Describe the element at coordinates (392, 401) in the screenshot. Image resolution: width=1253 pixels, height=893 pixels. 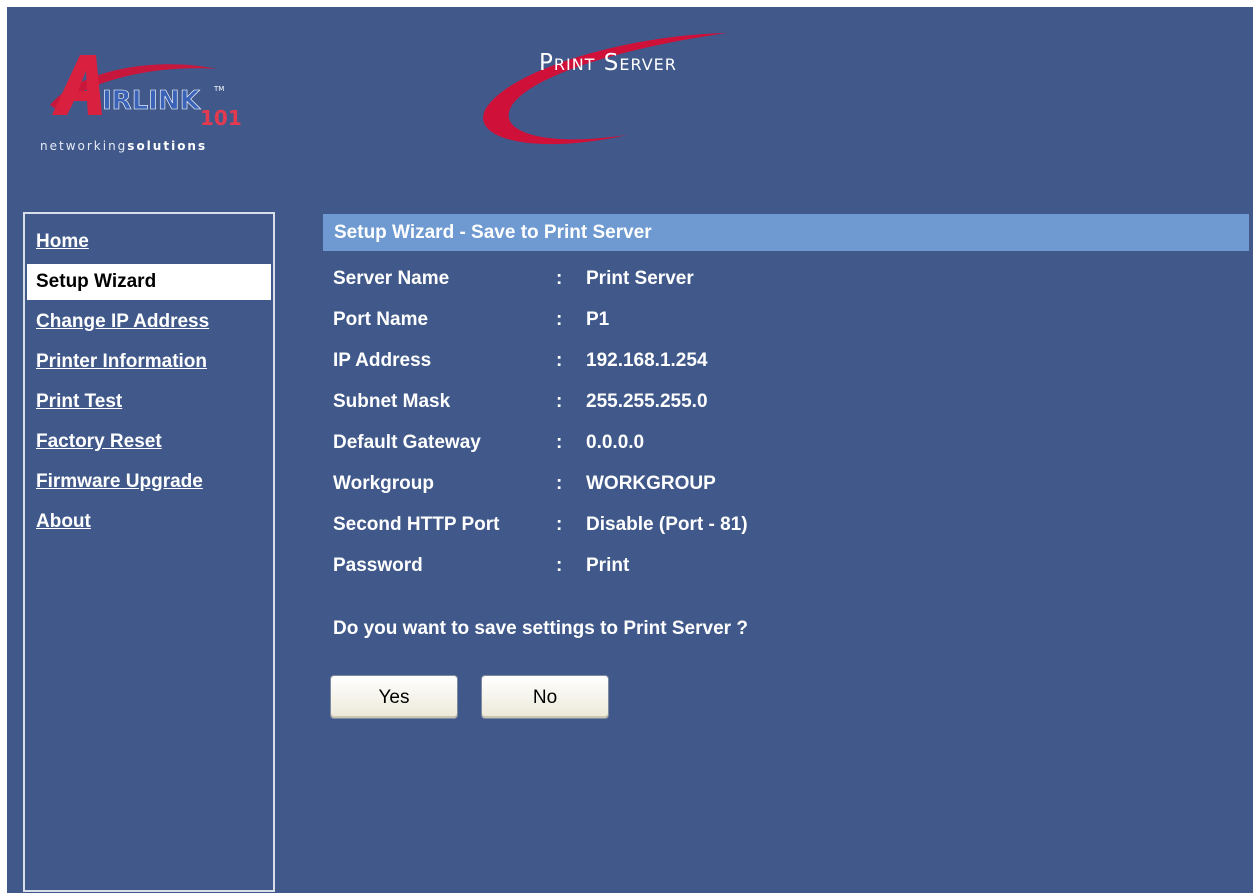
I see `setting-label: Subnet Mask` at that location.